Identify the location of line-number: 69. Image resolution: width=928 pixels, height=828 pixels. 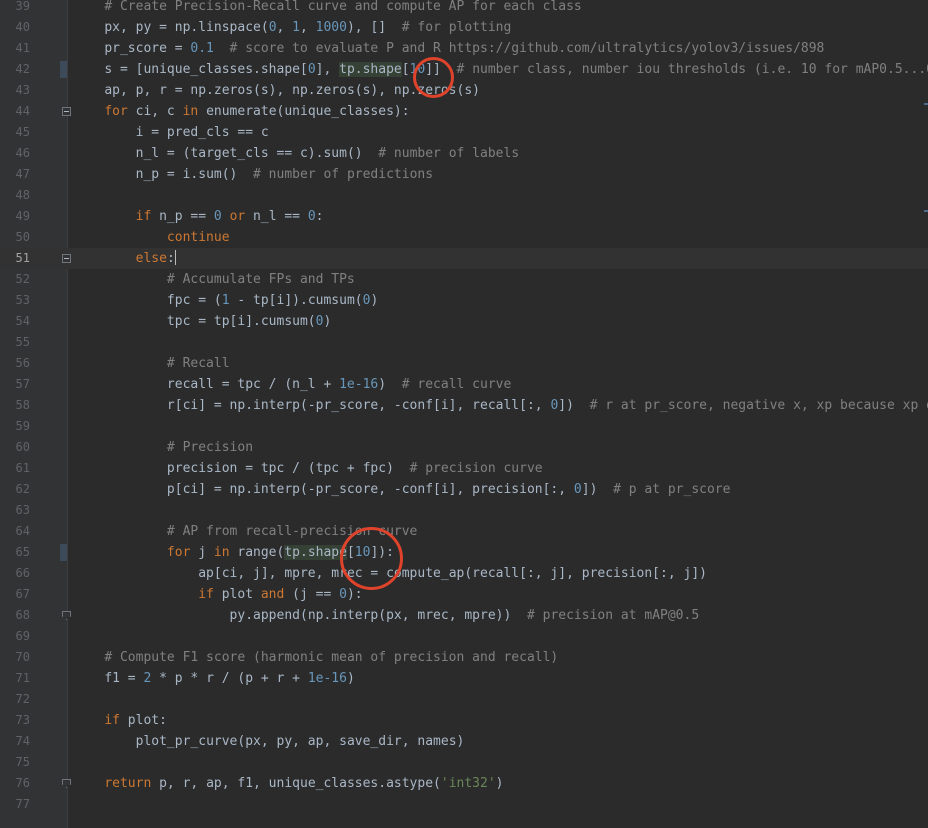
(15, 636).